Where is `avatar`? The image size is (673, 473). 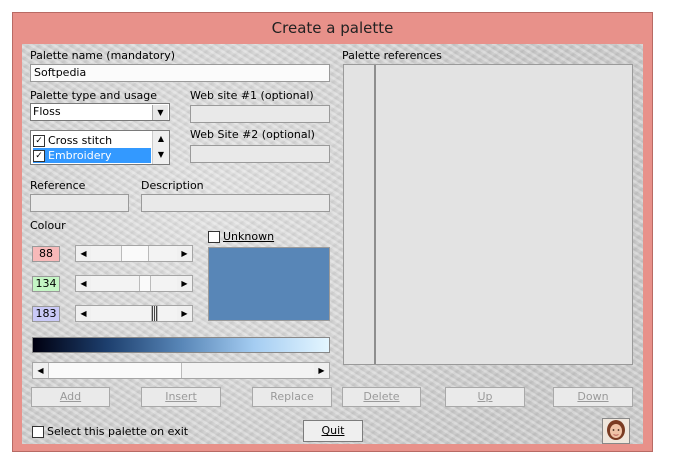 avatar is located at coordinates (616, 431).